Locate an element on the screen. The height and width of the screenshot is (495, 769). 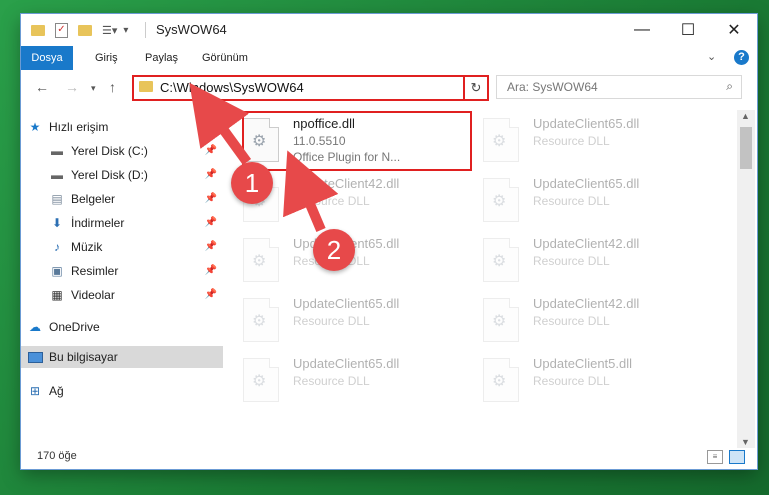
sidebar-item-quick-access: ★ Hızlı erişim is located at coordinates (125, 127).